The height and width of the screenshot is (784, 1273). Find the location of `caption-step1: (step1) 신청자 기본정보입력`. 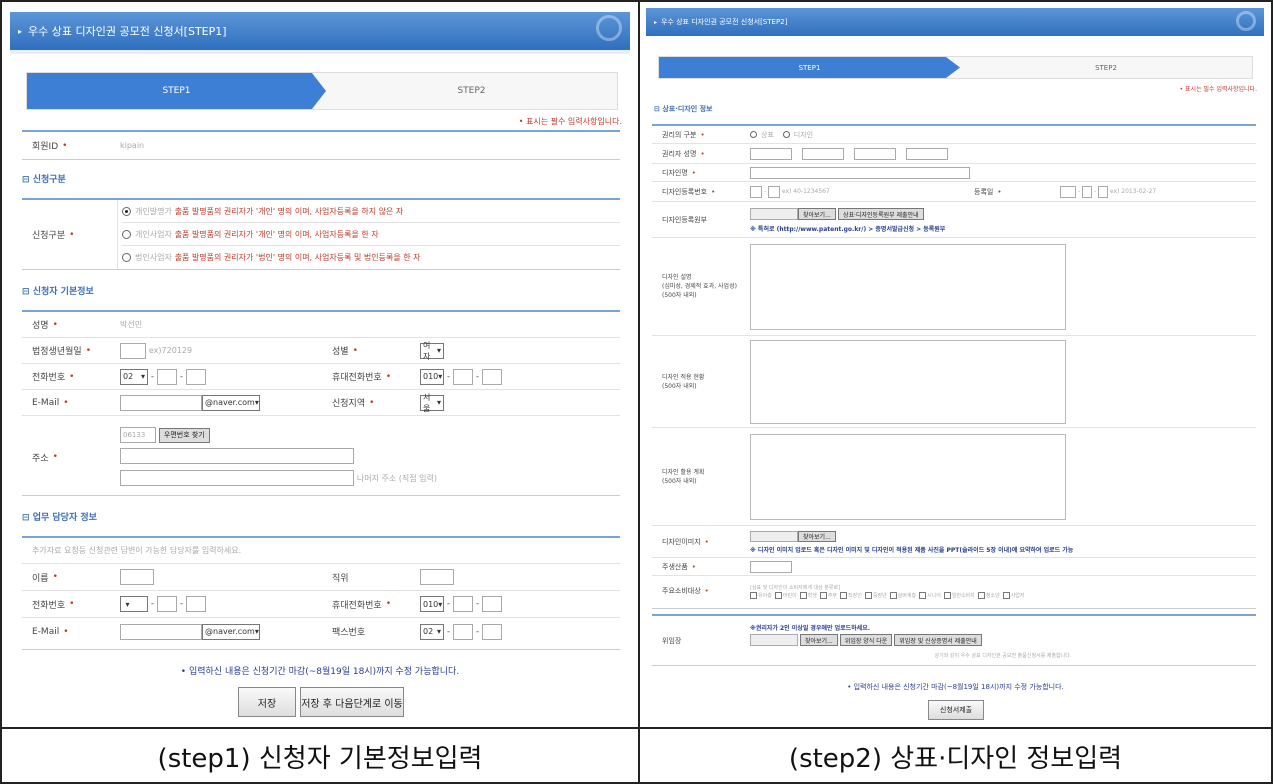

caption-step1: (step1) 신청자 기본정보입력 is located at coordinates (320, 759).